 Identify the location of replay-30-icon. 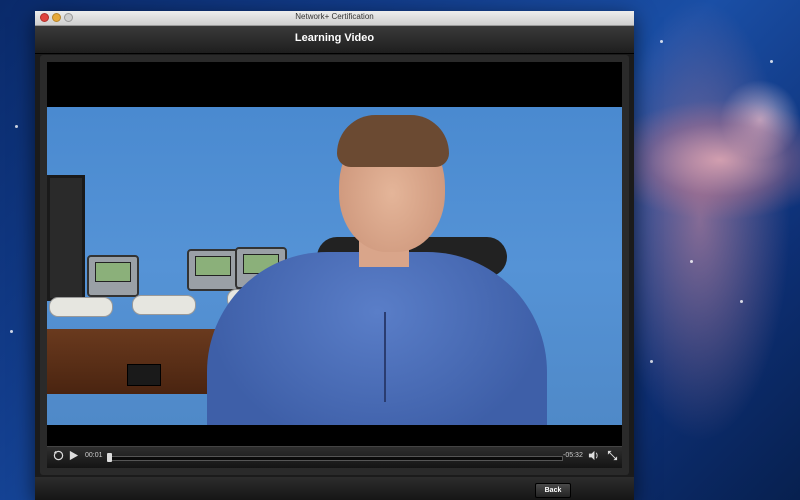
(58, 457).